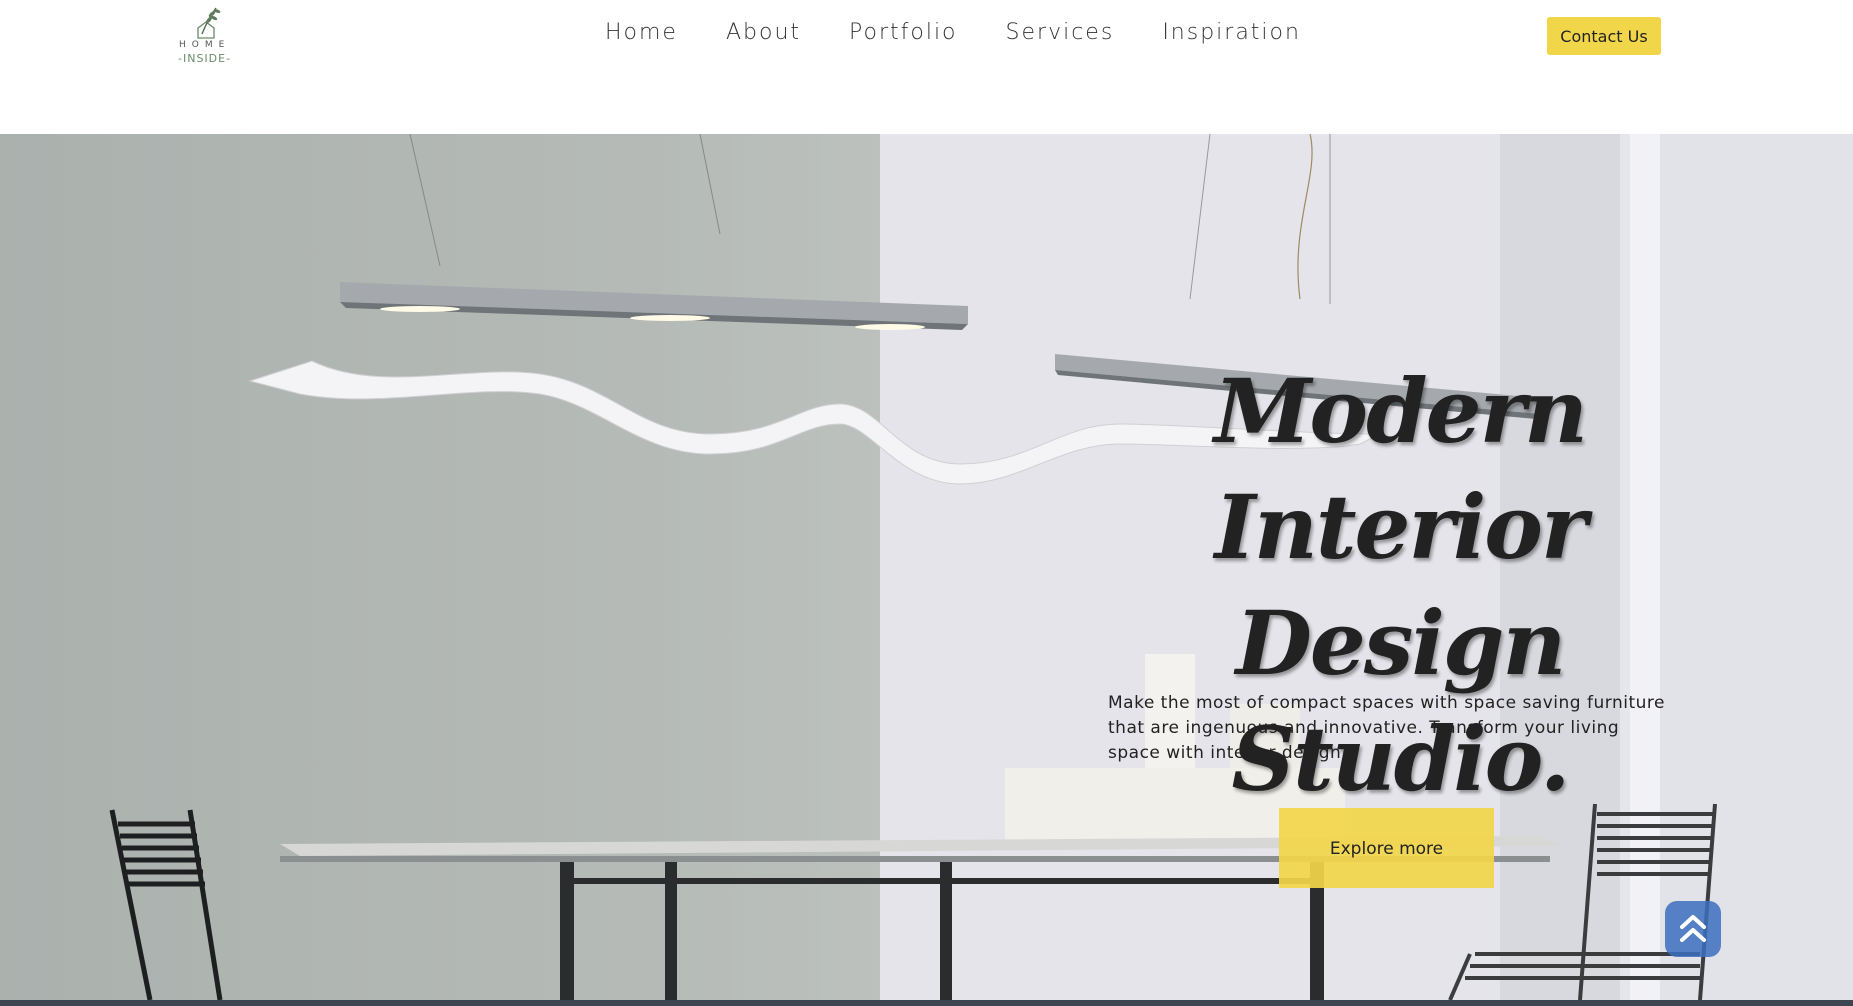 This screenshot has height=1006, width=1853. I want to click on chevron-double-up-icon, so click(1693, 928).